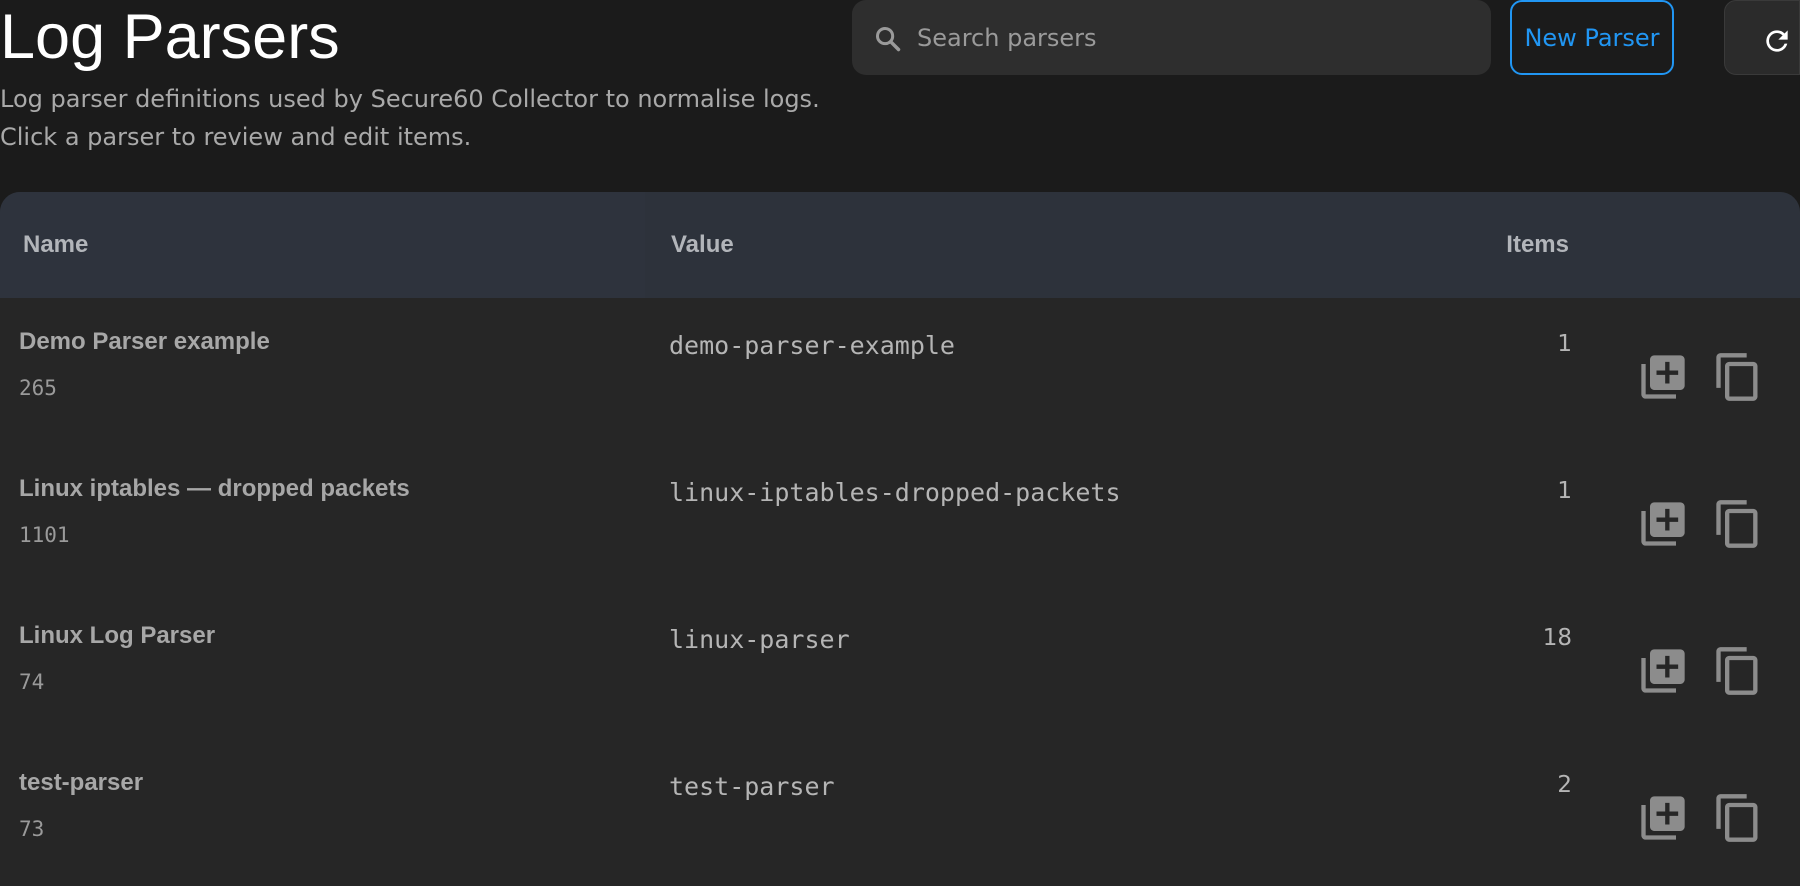 Image resolution: width=1800 pixels, height=886 pixels. I want to click on column-header-name: Name, so click(55, 245).